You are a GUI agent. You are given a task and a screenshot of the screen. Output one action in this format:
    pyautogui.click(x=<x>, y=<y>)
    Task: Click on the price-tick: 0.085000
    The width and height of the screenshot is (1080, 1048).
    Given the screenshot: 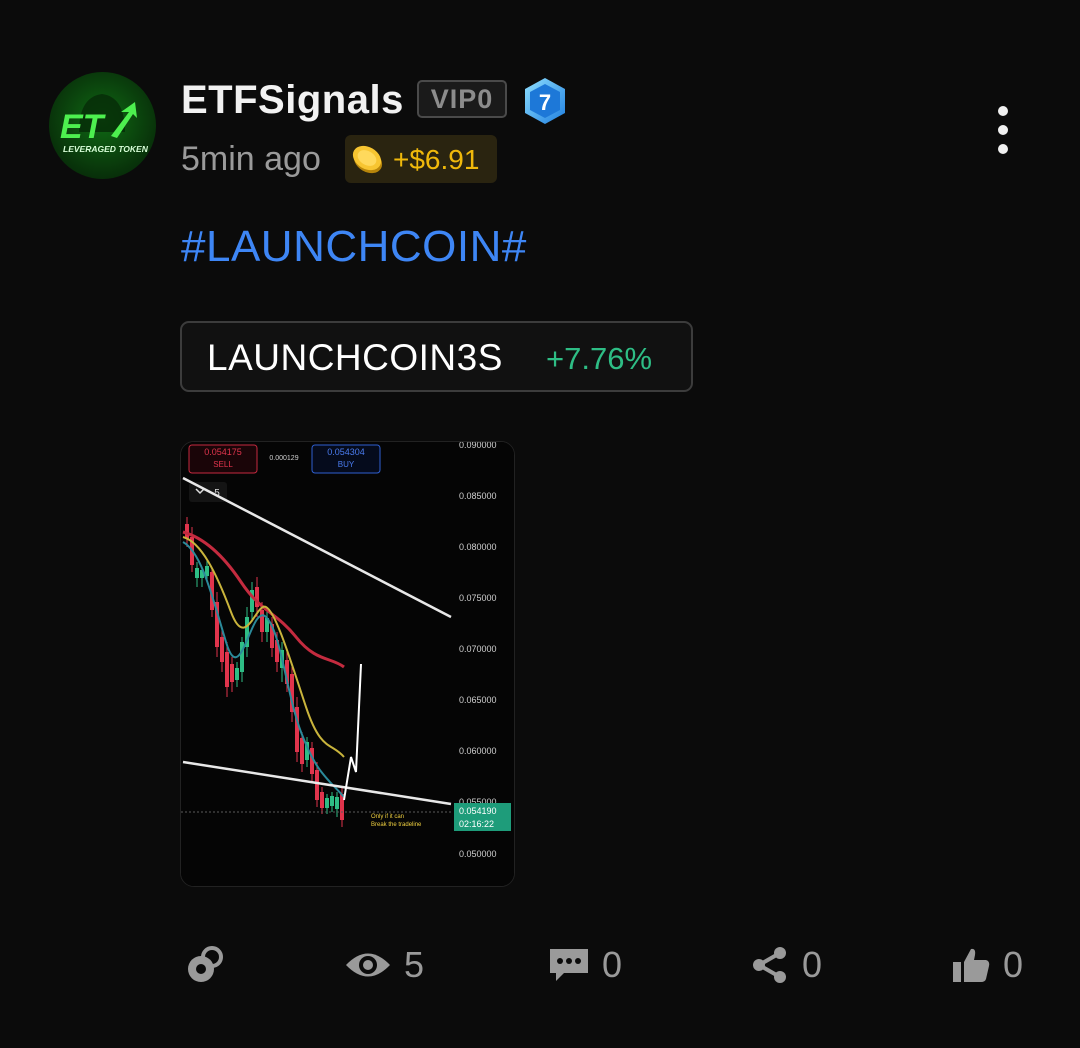 What is the action you would take?
    pyautogui.click(x=478, y=496)
    